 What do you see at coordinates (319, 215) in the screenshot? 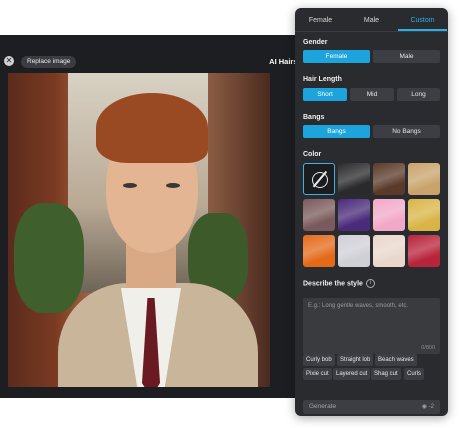
I see `color-swatch-mauve-brown` at bounding box center [319, 215].